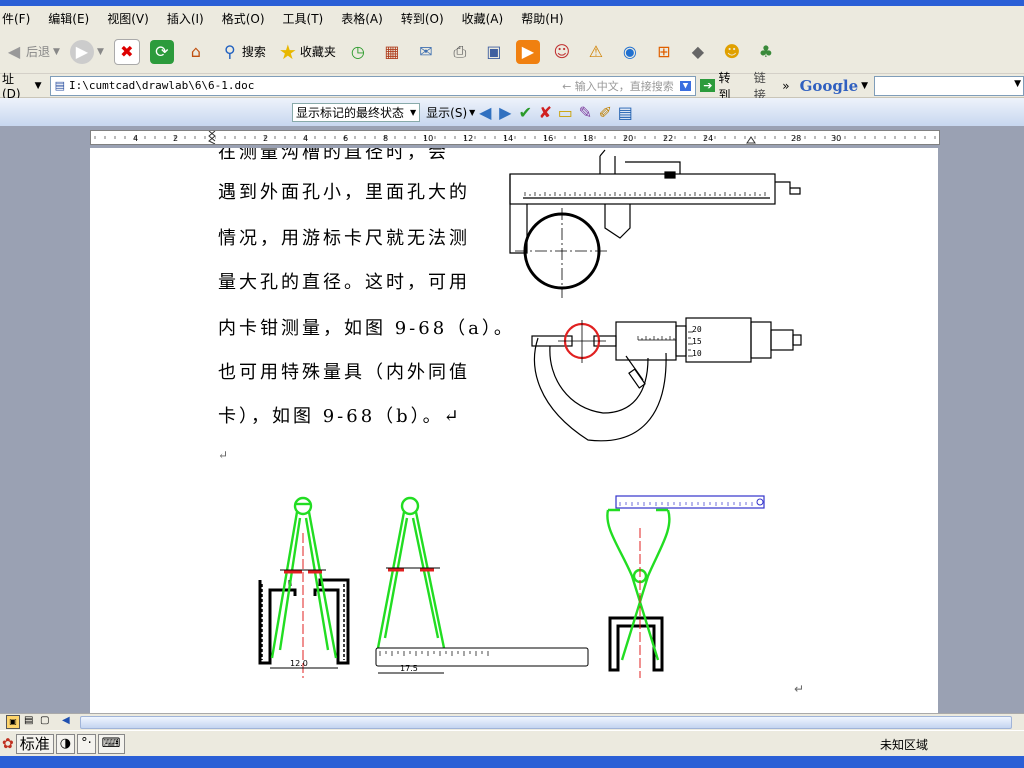  I want to click on body-text-line: 卡），如图 9-68（b）。↵, so click(340, 416).